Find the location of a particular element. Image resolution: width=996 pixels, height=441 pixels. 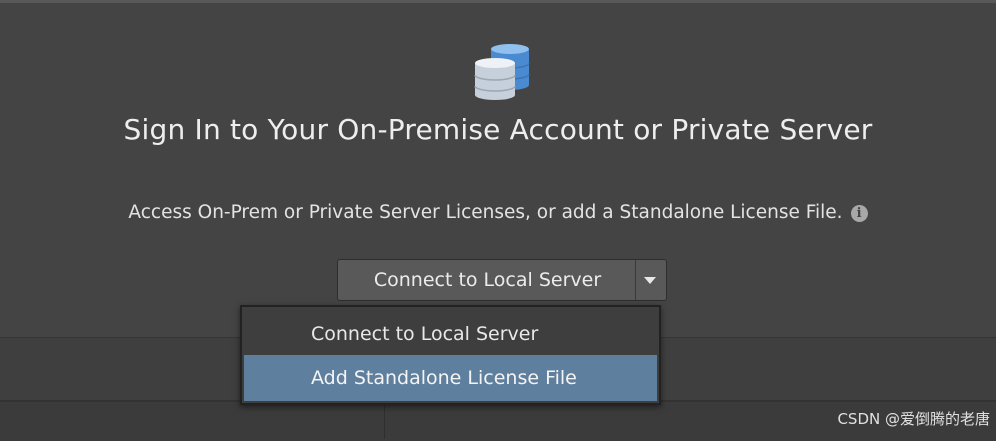

watermark-text: CSDN @爱倒腾的老唐 is located at coordinates (913, 419).